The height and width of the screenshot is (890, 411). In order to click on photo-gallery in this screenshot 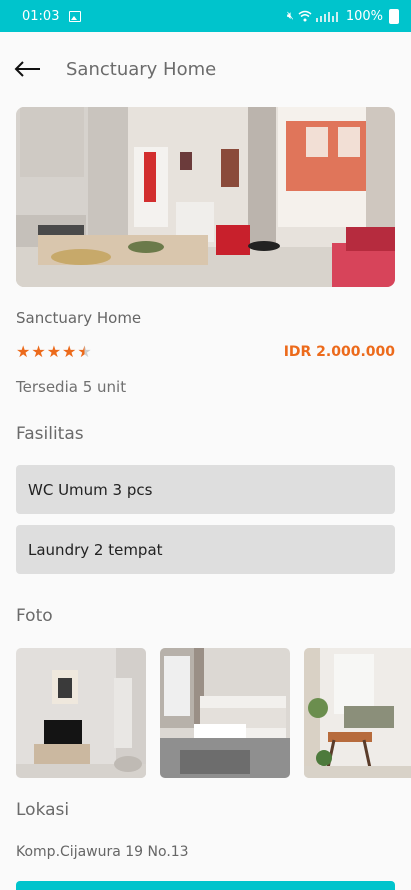, I will do `click(213, 713)`.